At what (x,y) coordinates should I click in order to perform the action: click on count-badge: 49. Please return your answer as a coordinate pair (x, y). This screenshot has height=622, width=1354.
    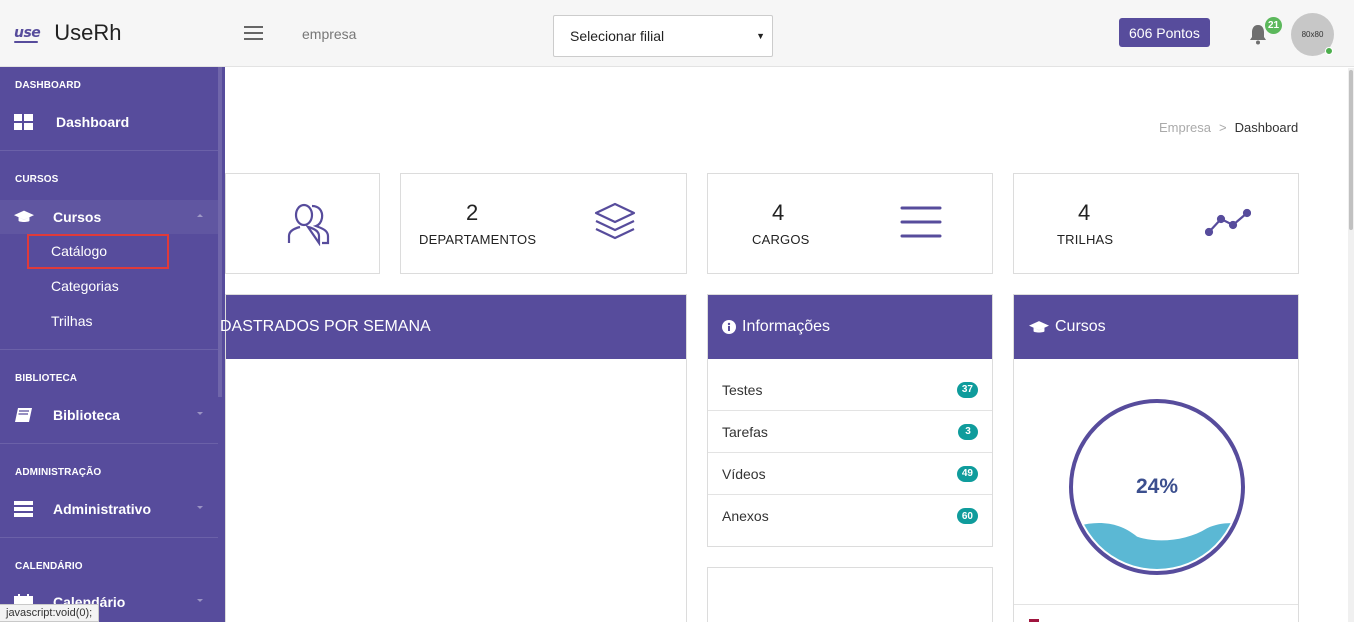
    Looking at the image, I should click on (967, 473).